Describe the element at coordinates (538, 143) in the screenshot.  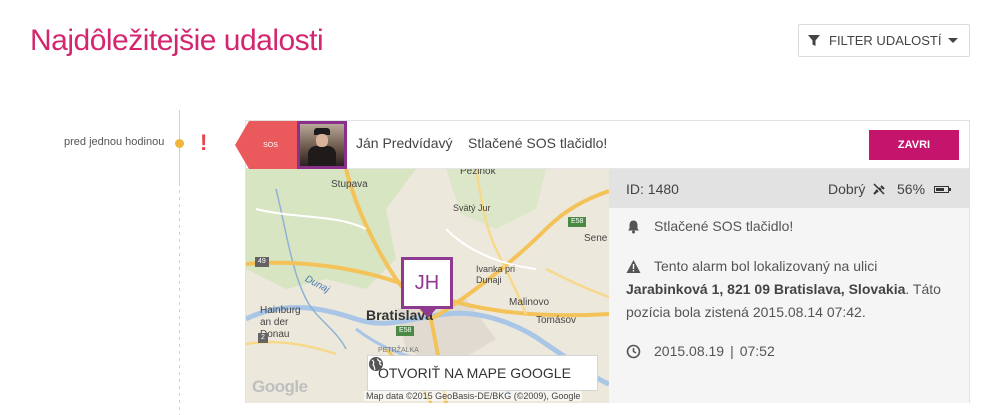
I see `event-message: Stlačené SOS tlačidlo!` at that location.